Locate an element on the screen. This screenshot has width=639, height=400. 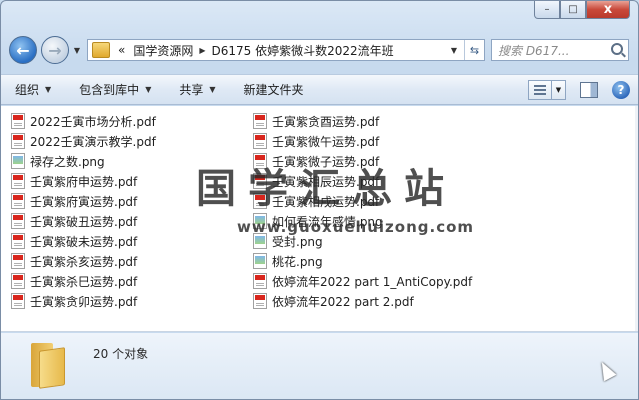
file-item: 壬寅紫破未运势.pdf is located at coordinates (83, 241).